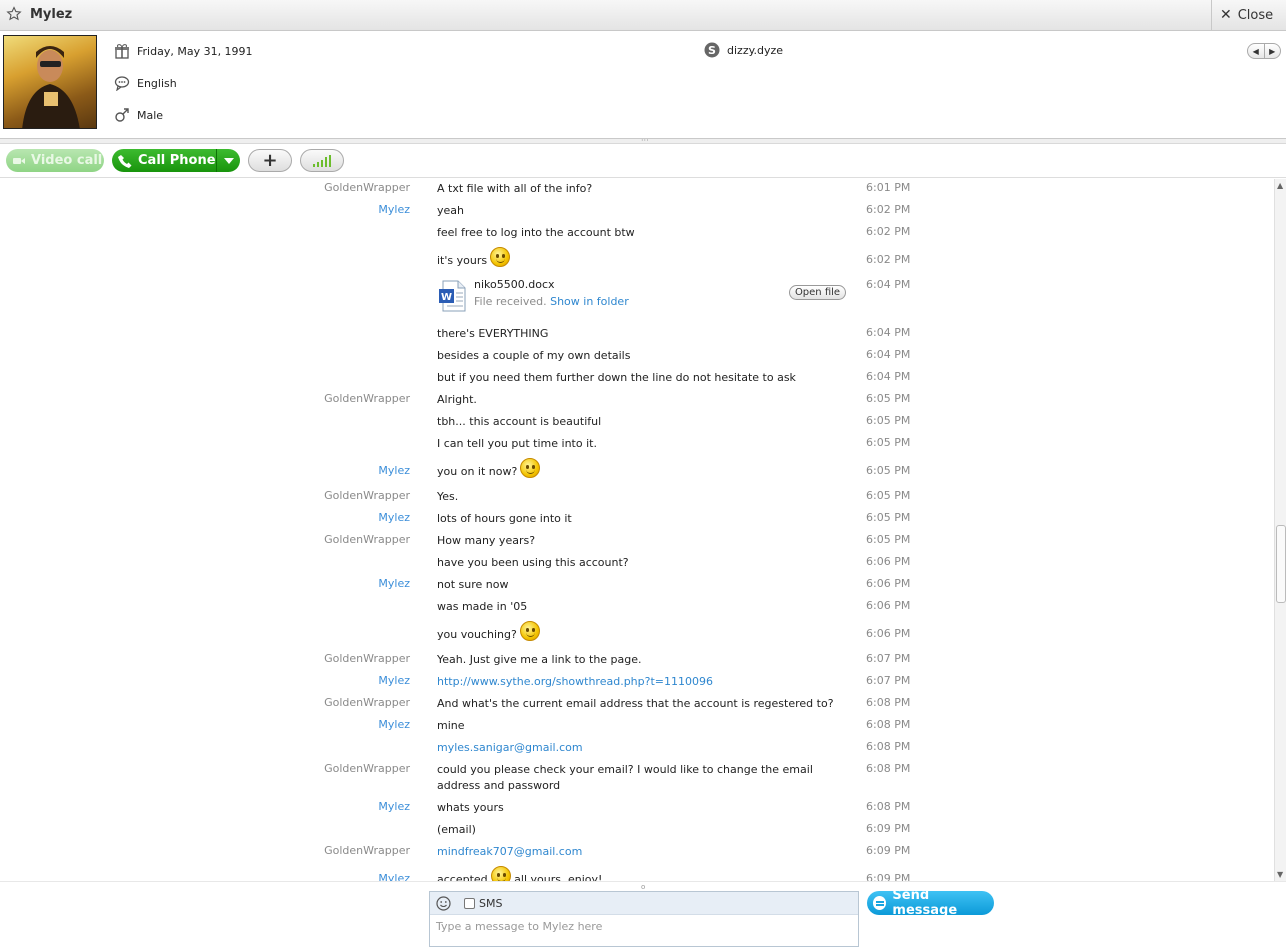 This screenshot has width=1286, height=949. What do you see at coordinates (473, 584) in the screenshot?
I see `message-text: not sure now` at bounding box center [473, 584].